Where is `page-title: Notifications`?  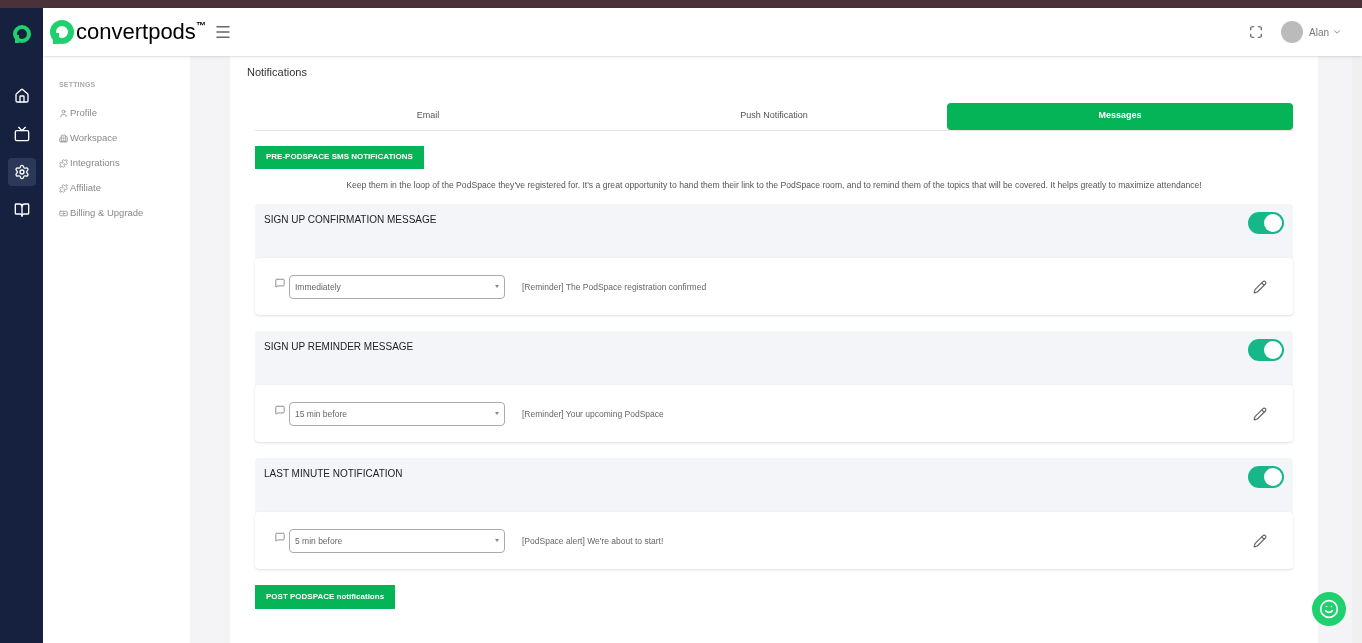
page-title: Notifications is located at coordinates (277, 72).